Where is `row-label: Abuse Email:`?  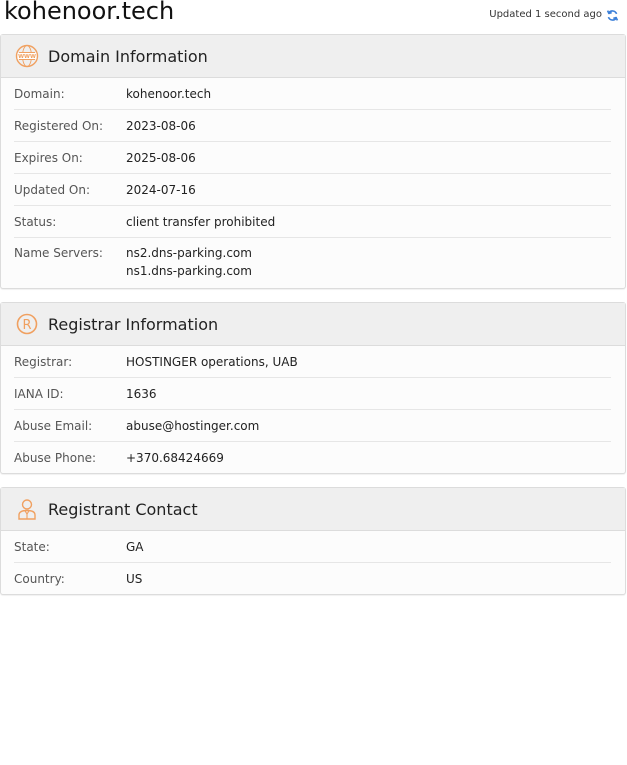
row-label: Abuse Email: is located at coordinates (53, 425).